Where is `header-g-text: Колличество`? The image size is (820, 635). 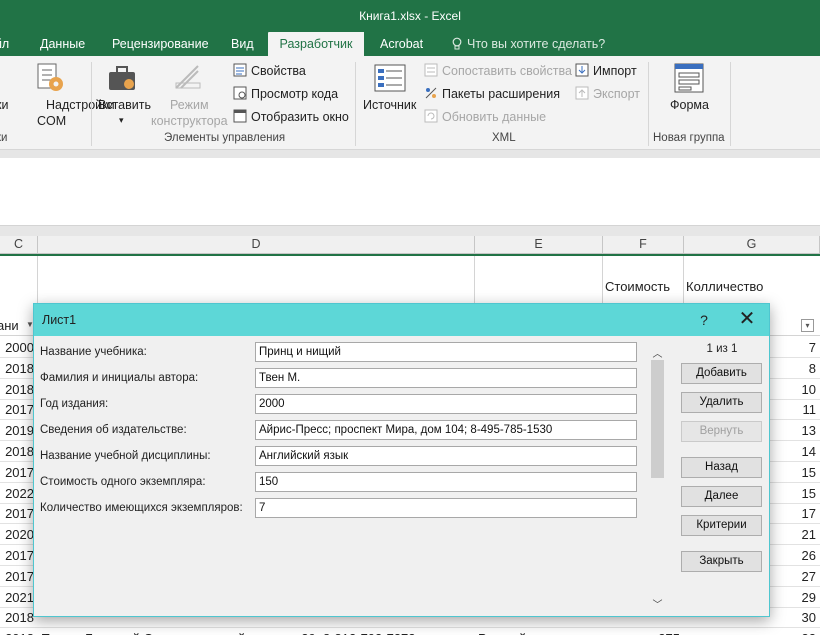 header-g-text: Колличество is located at coordinates (725, 286).